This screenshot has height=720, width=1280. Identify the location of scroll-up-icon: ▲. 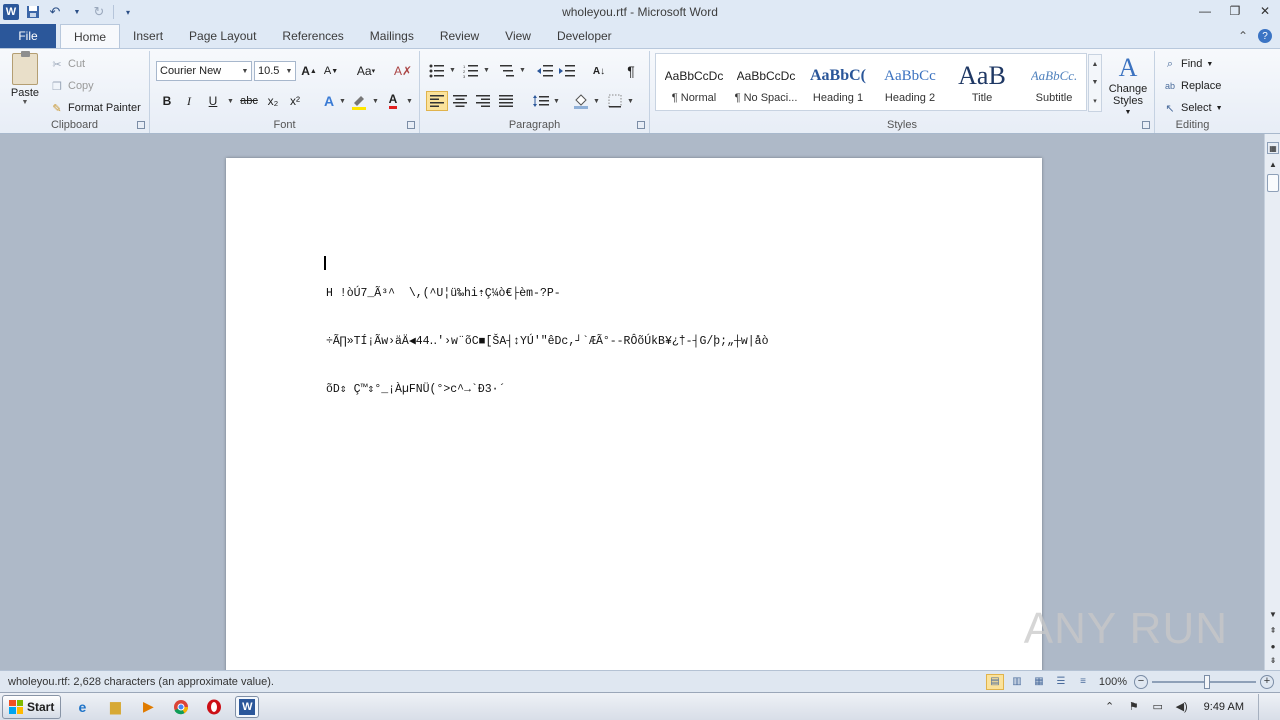
(1273, 164).